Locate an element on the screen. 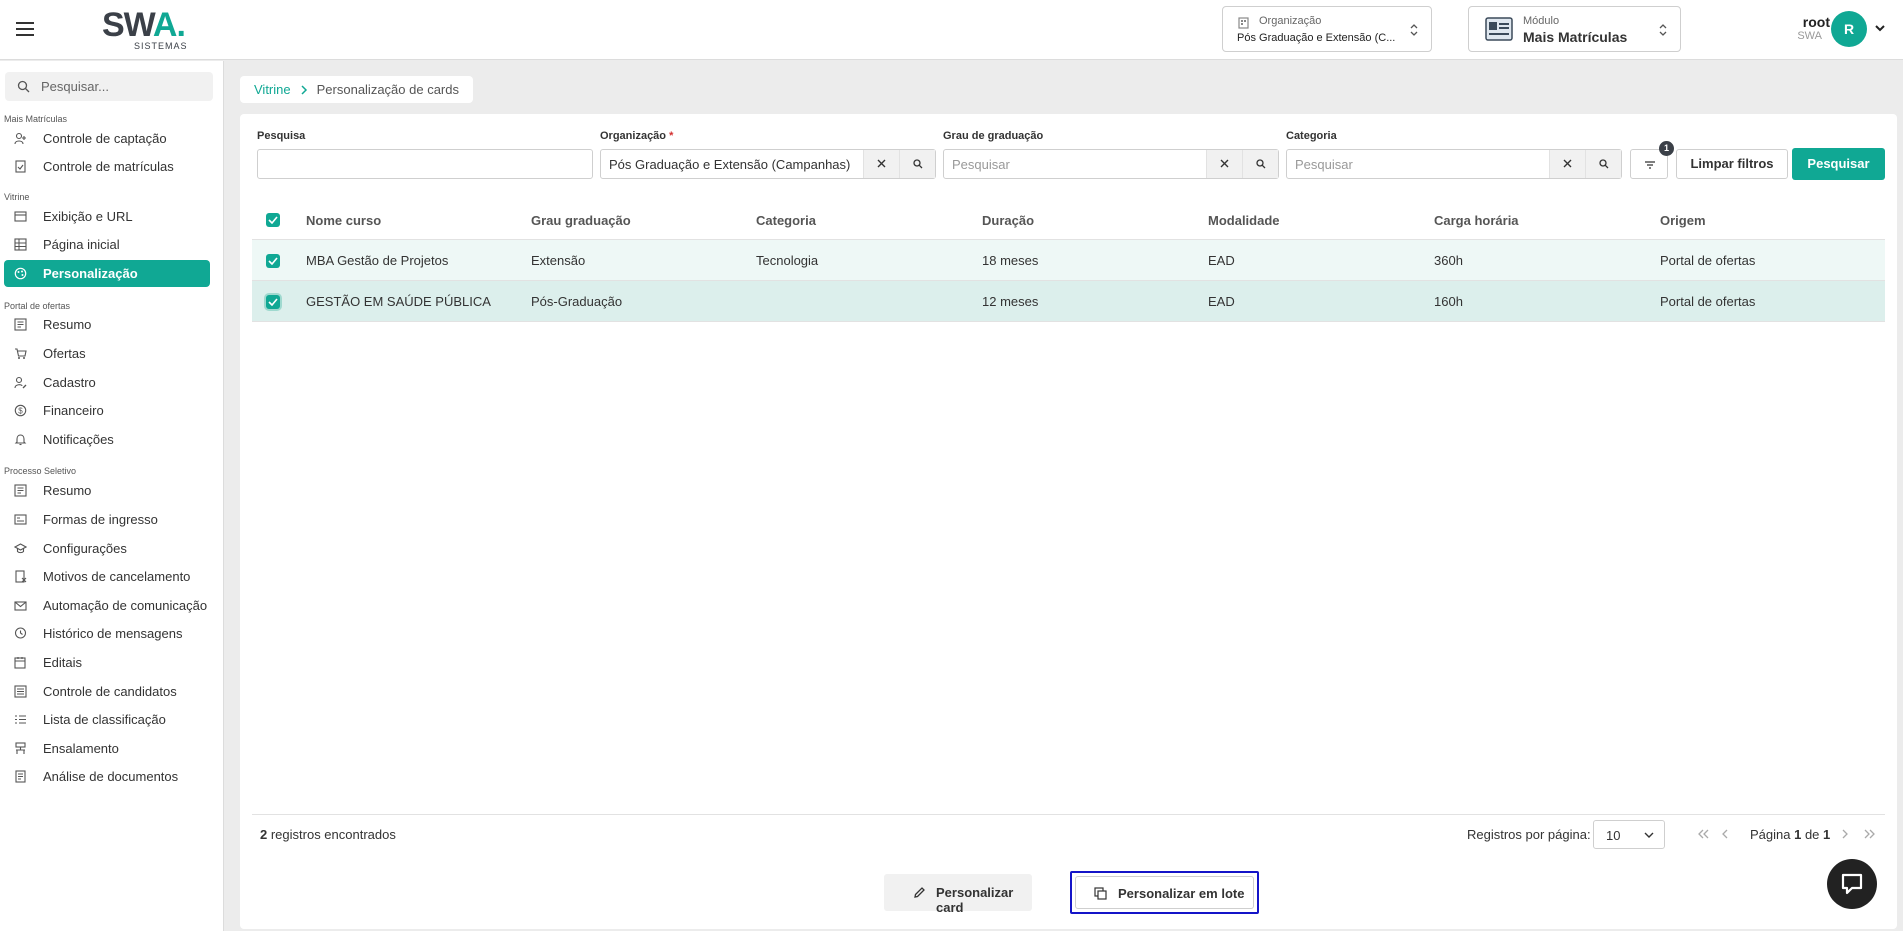  column-header-nome-curso: Nome curso is located at coordinates (343, 220).